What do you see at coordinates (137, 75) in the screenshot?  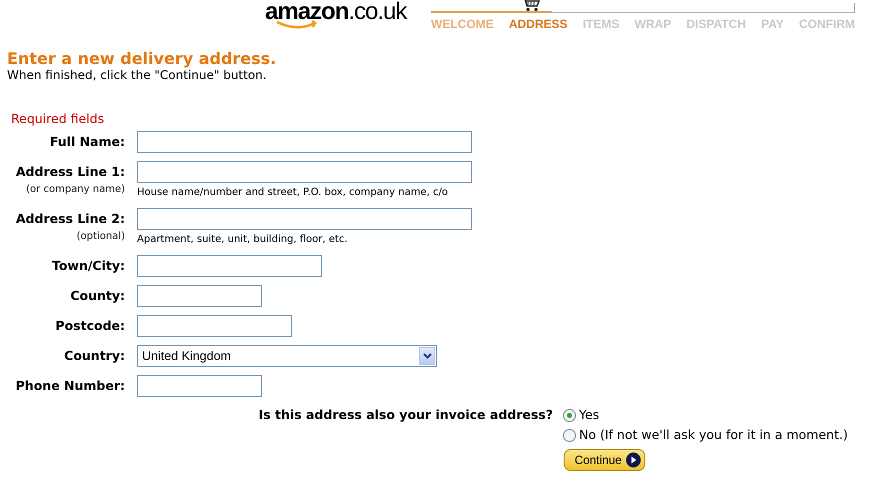 I see `instruction-text: When finished, click the "Continue" button.` at bounding box center [137, 75].